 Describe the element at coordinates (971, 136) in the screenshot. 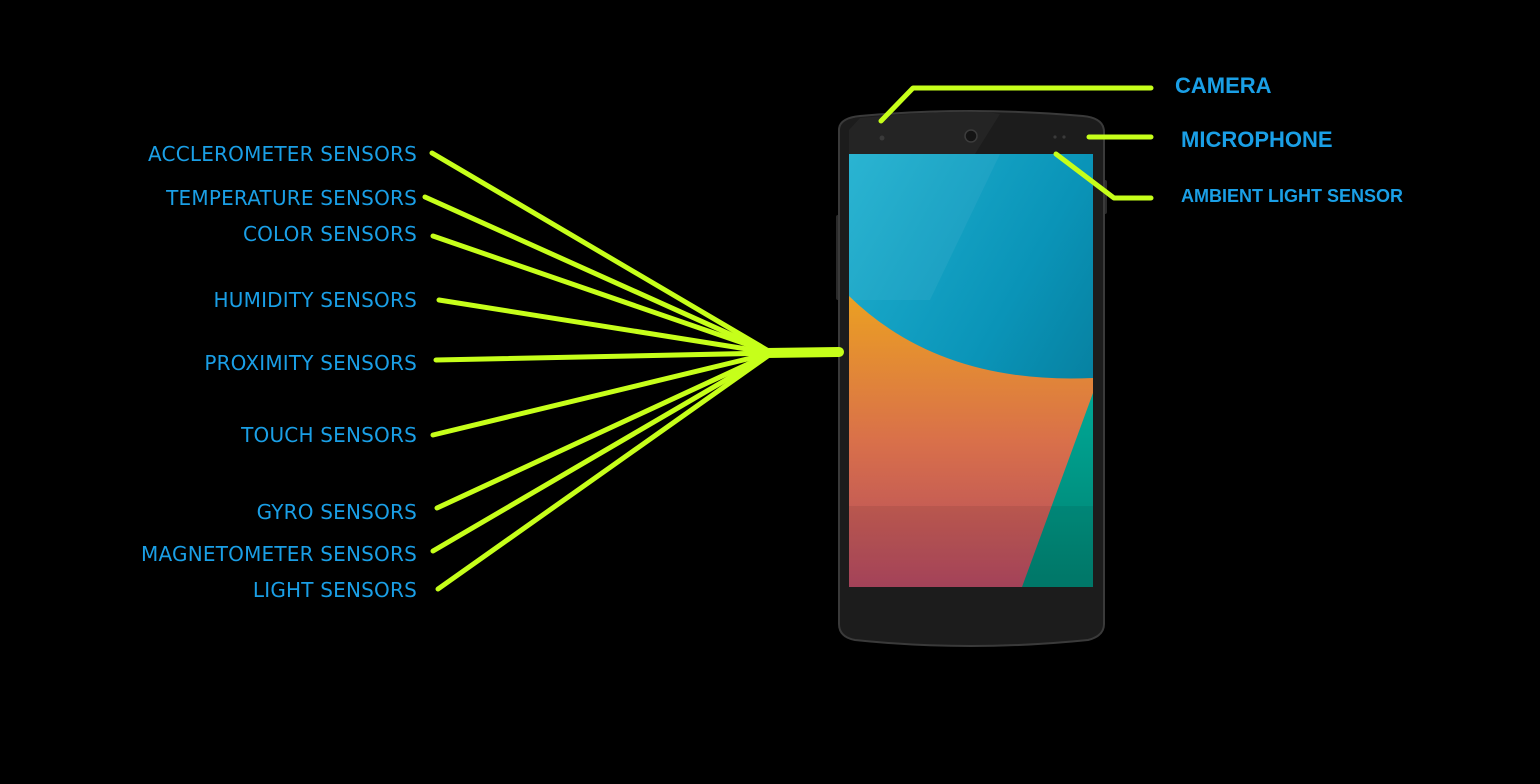

I see `front-camera-icon` at that location.